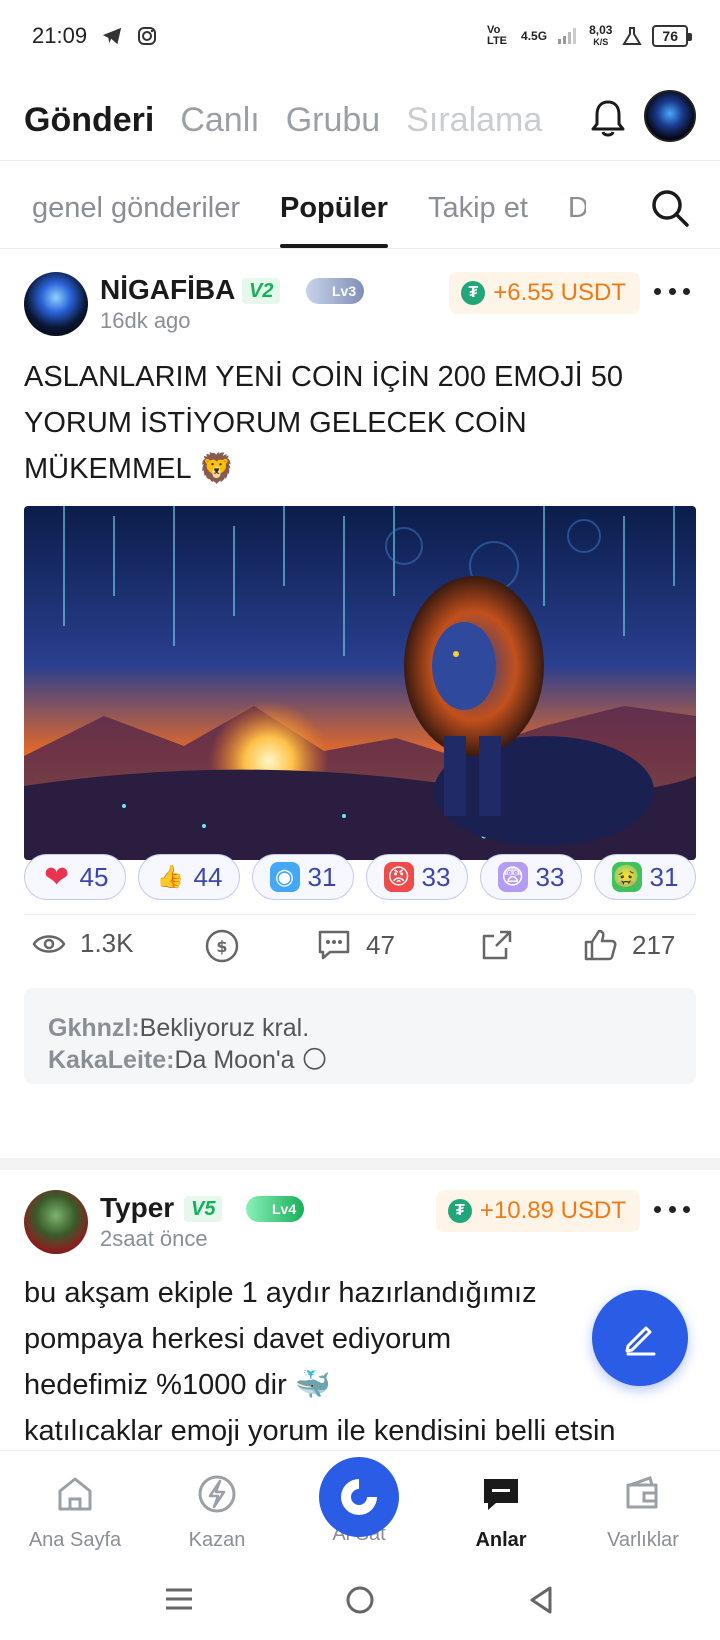 This screenshot has height=1640, width=720. I want to click on tab-canli: Canlı, so click(219, 120).